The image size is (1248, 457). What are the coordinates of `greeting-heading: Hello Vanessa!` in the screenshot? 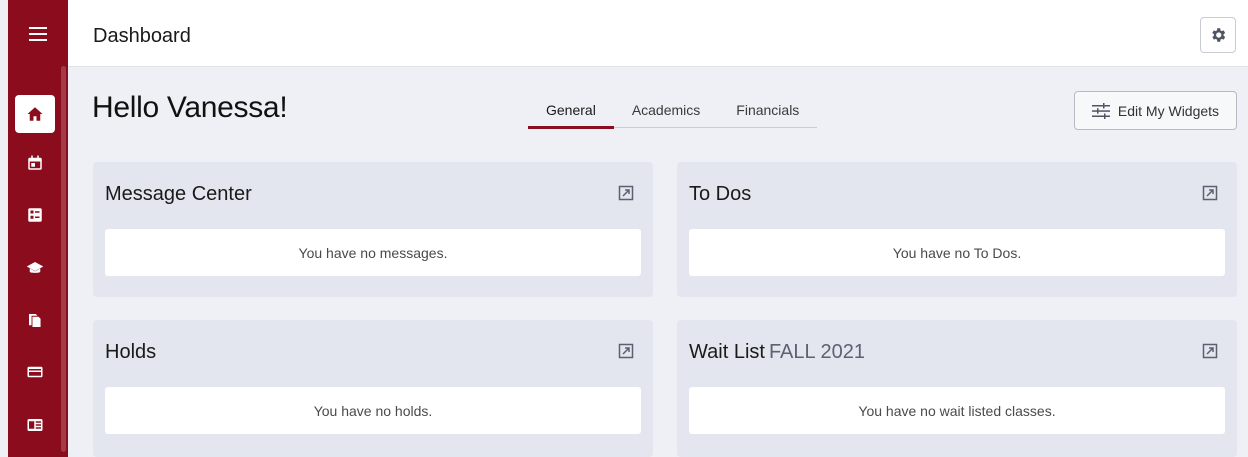 It's located at (190, 107).